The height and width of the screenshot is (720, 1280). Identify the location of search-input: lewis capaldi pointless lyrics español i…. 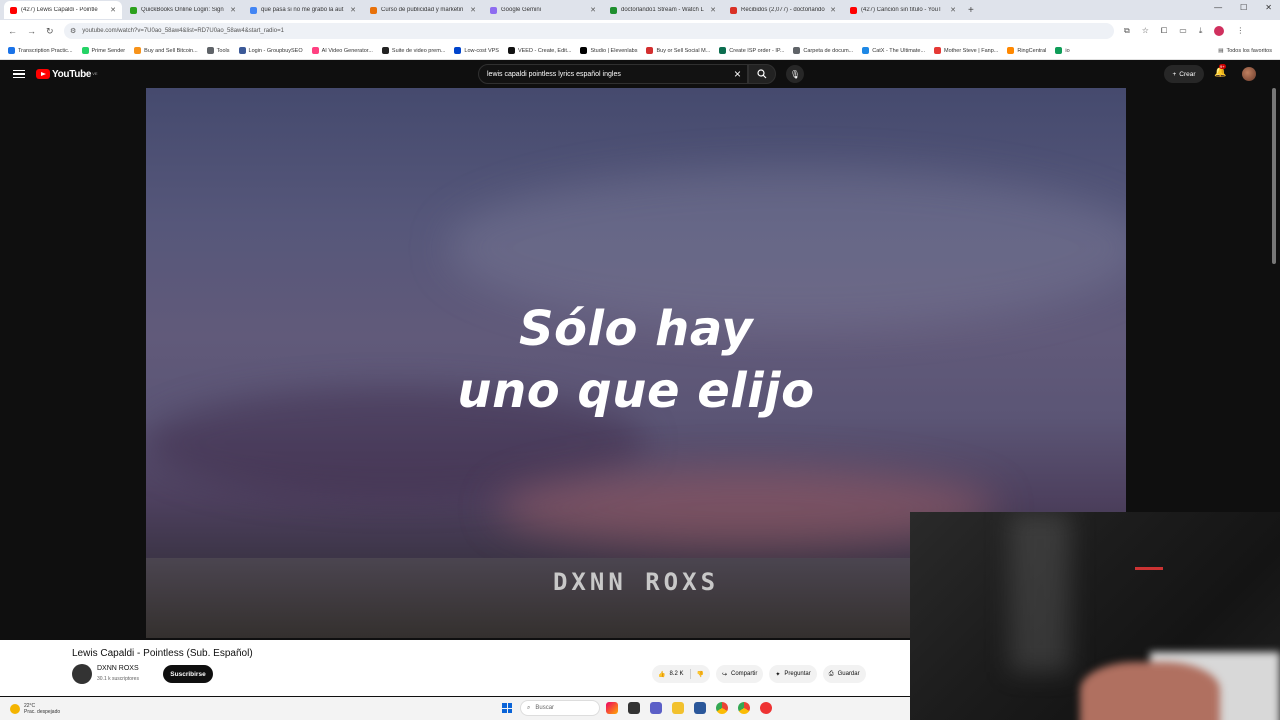
(613, 74).